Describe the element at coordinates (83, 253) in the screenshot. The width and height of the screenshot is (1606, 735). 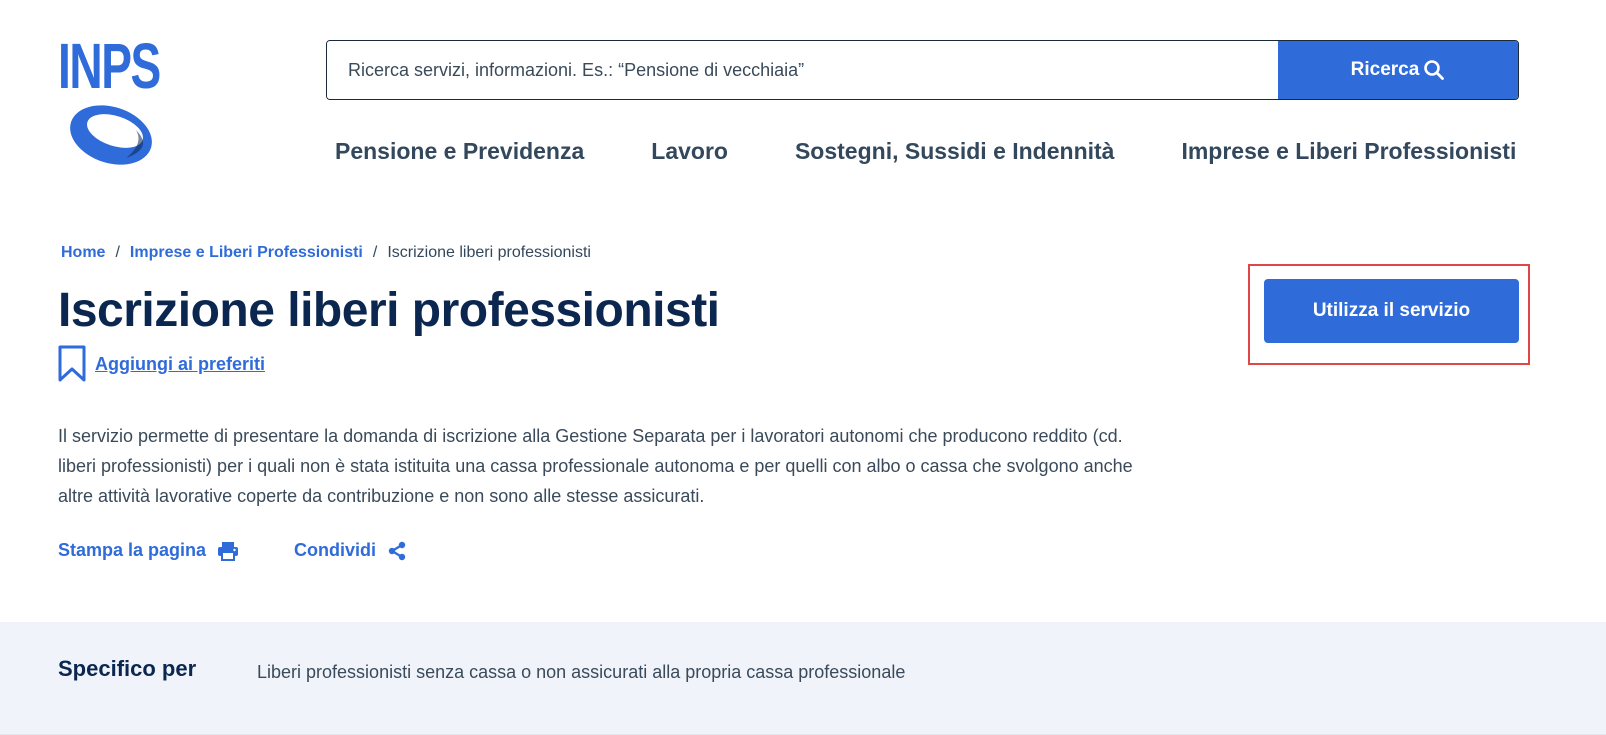
I see `breadcrumb-home: Home` at that location.